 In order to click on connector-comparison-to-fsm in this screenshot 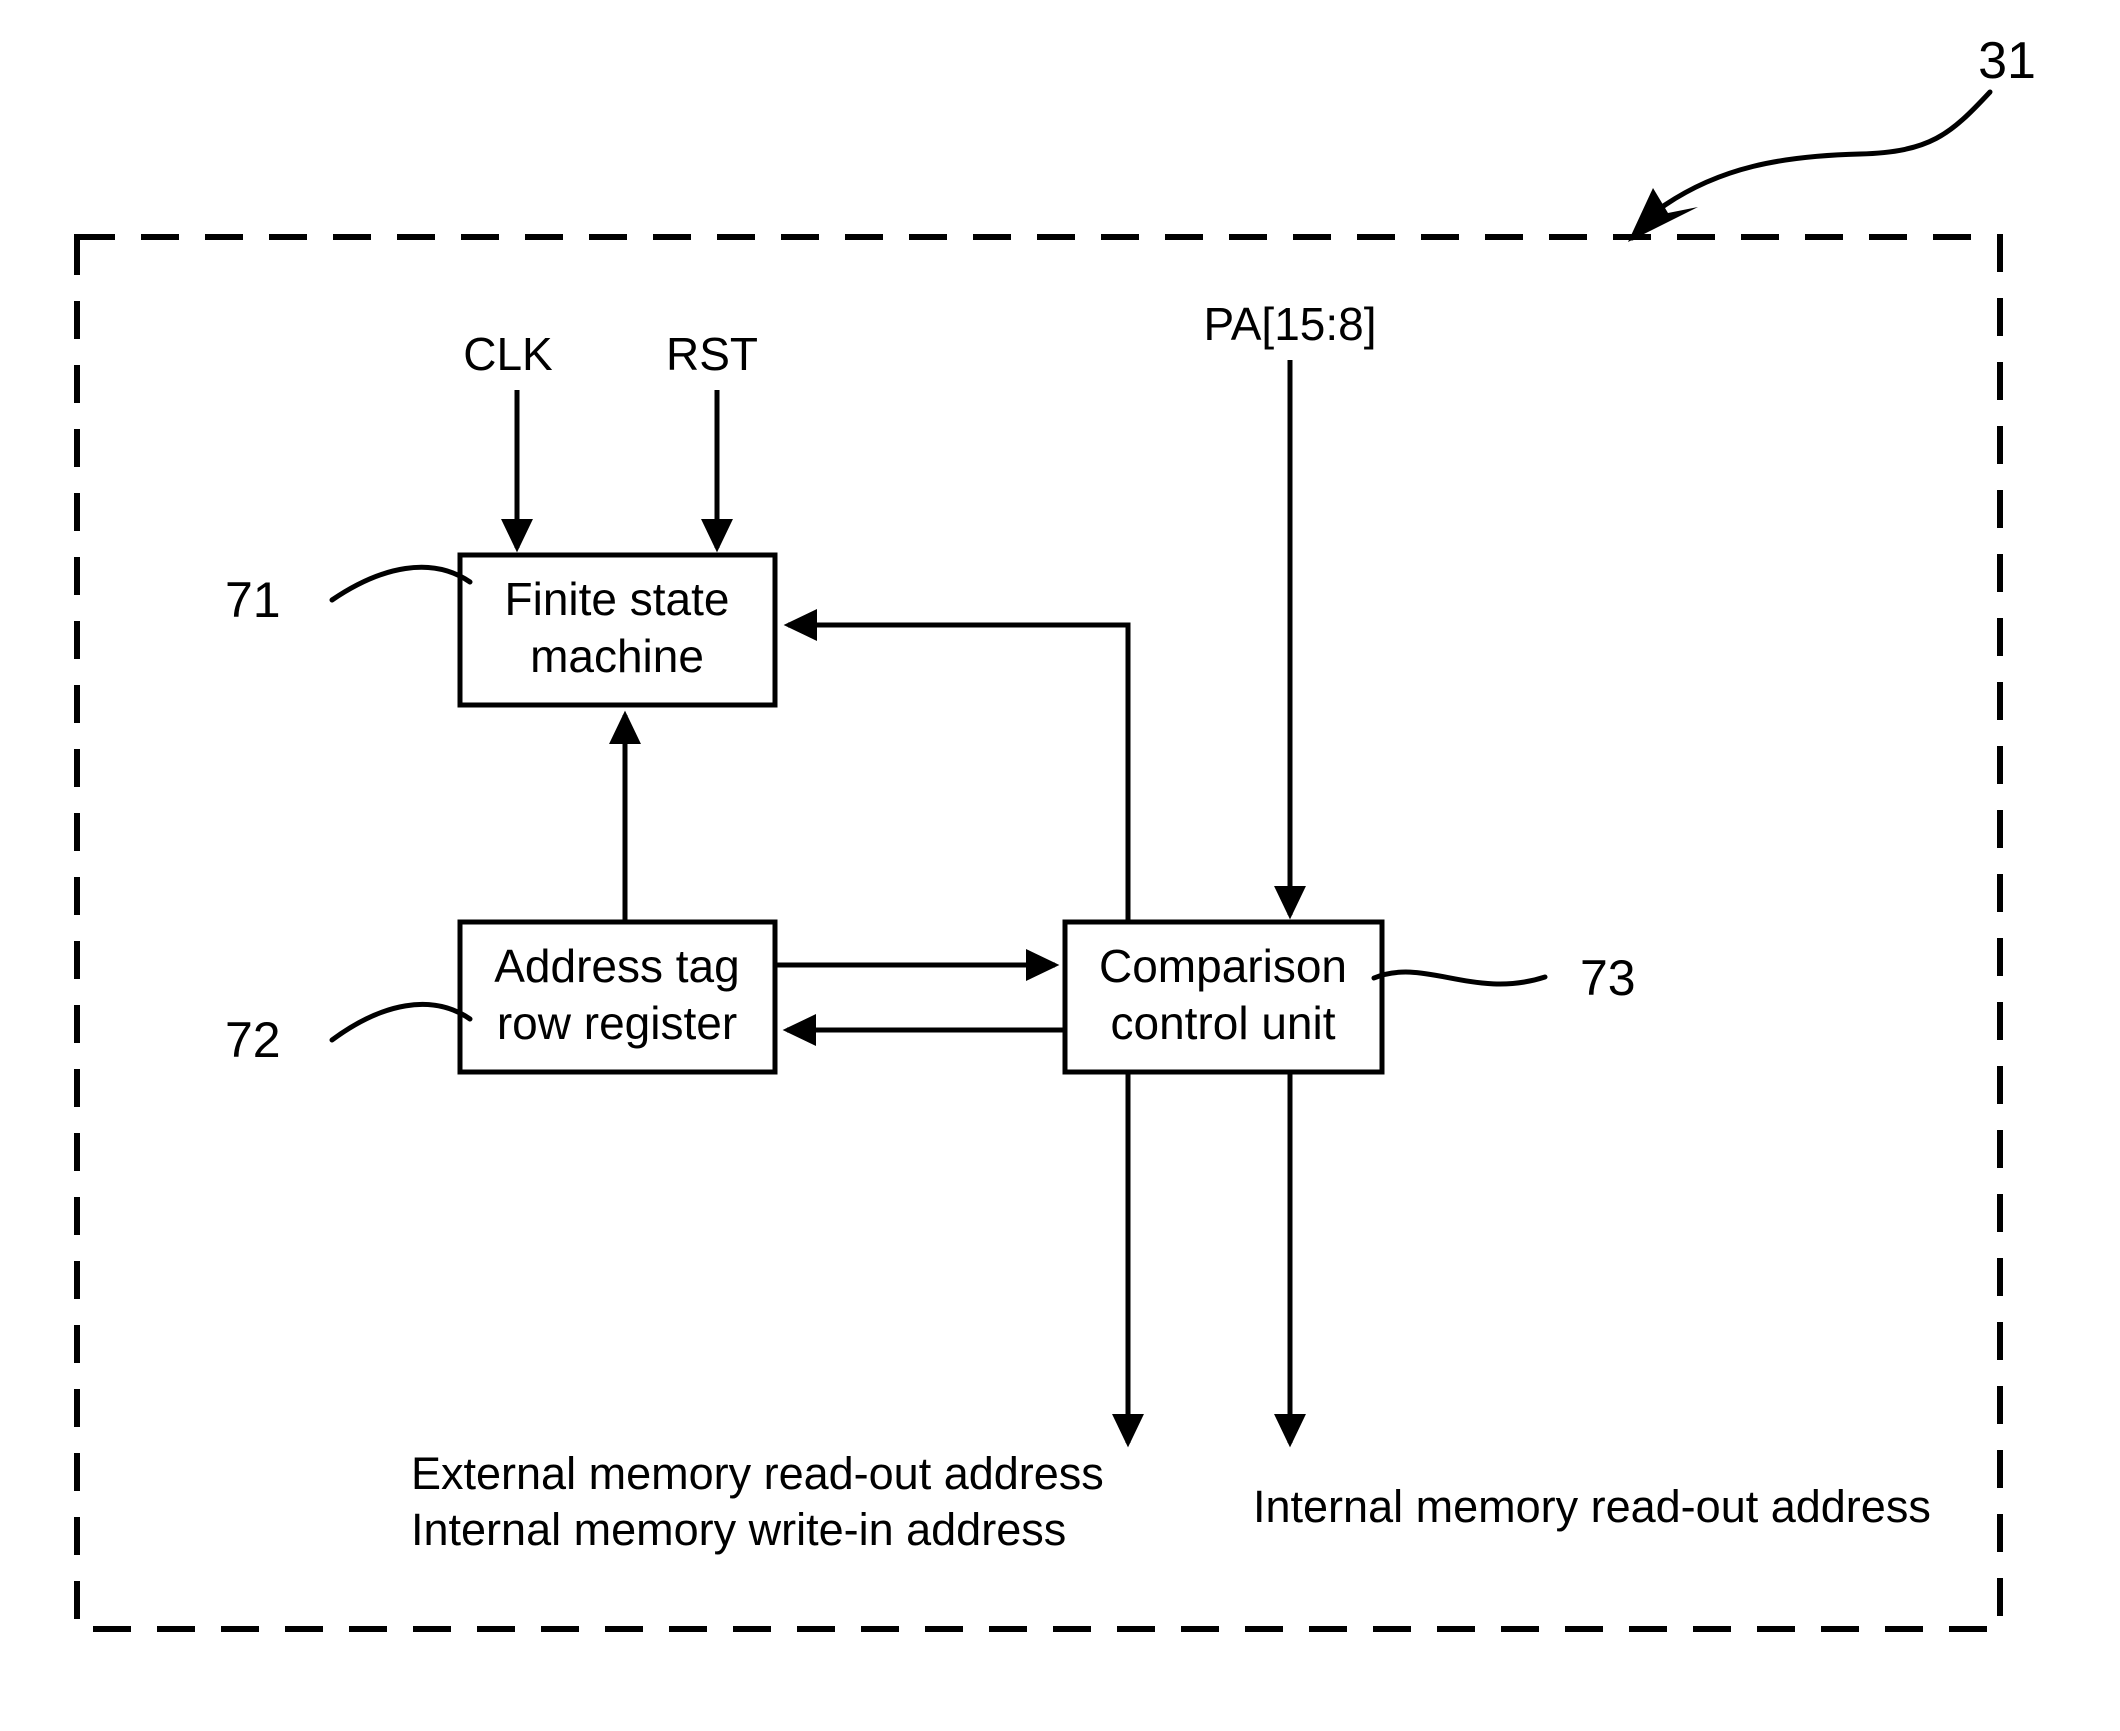, I will do `click(957, 764)`.